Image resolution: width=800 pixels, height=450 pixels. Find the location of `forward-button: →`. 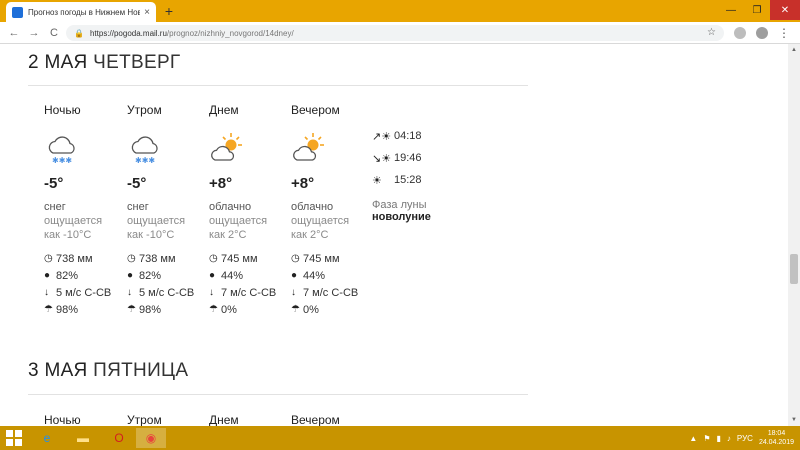

forward-button: → is located at coordinates (34, 33).